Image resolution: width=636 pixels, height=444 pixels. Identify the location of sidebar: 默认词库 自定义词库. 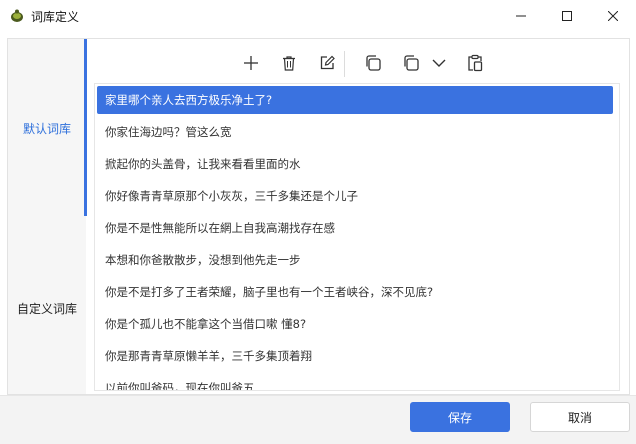
(47, 216).